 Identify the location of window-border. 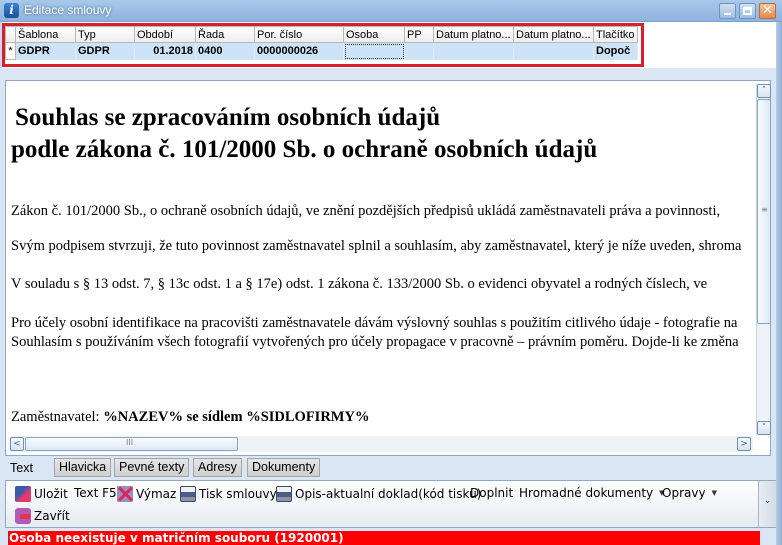
(779, 283).